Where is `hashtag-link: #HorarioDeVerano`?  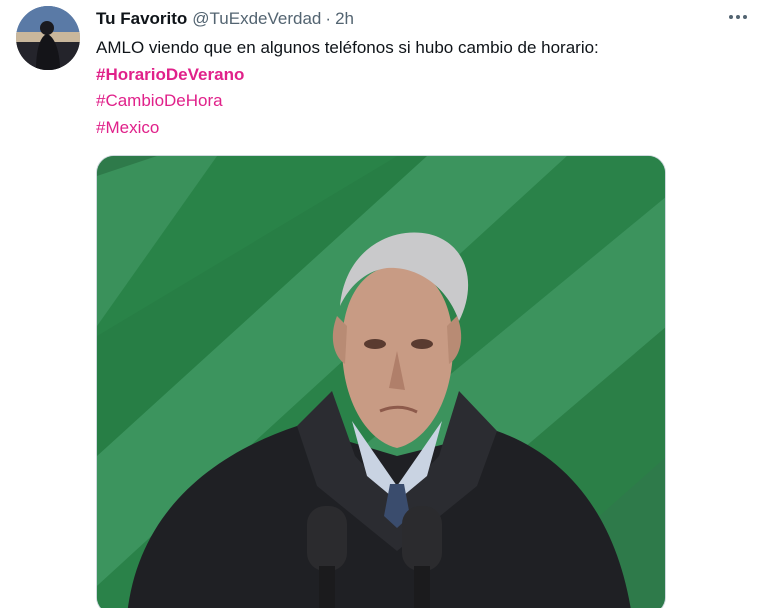
hashtag-link: #HorarioDeVerano is located at coordinates (422, 75).